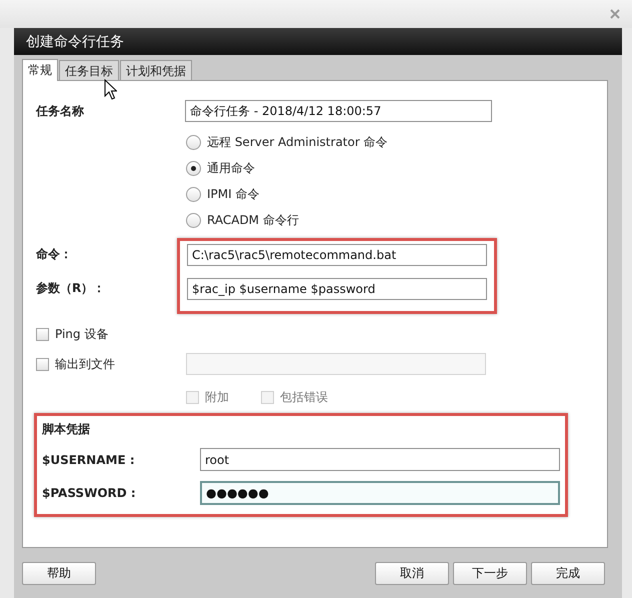 The width and height of the screenshot is (632, 598). What do you see at coordinates (89, 459) in the screenshot?
I see `field-label: $USERNAME :` at bounding box center [89, 459].